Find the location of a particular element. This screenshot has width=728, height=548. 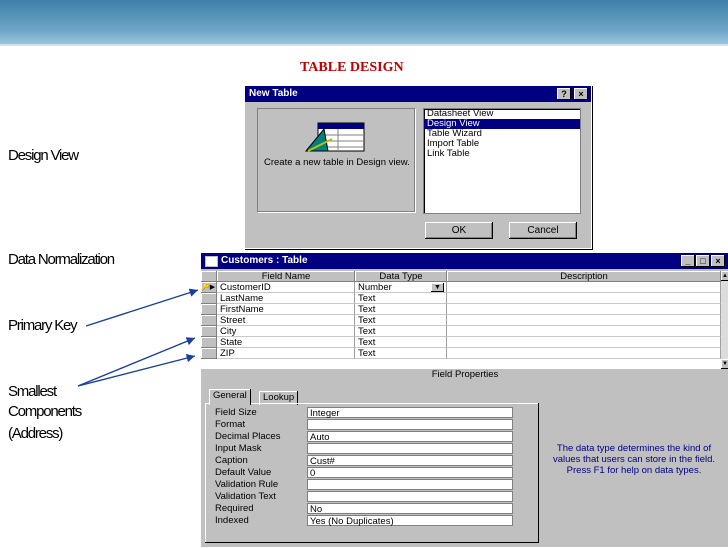

new-table-title-bar: New Table ? × is located at coordinates (418, 94).